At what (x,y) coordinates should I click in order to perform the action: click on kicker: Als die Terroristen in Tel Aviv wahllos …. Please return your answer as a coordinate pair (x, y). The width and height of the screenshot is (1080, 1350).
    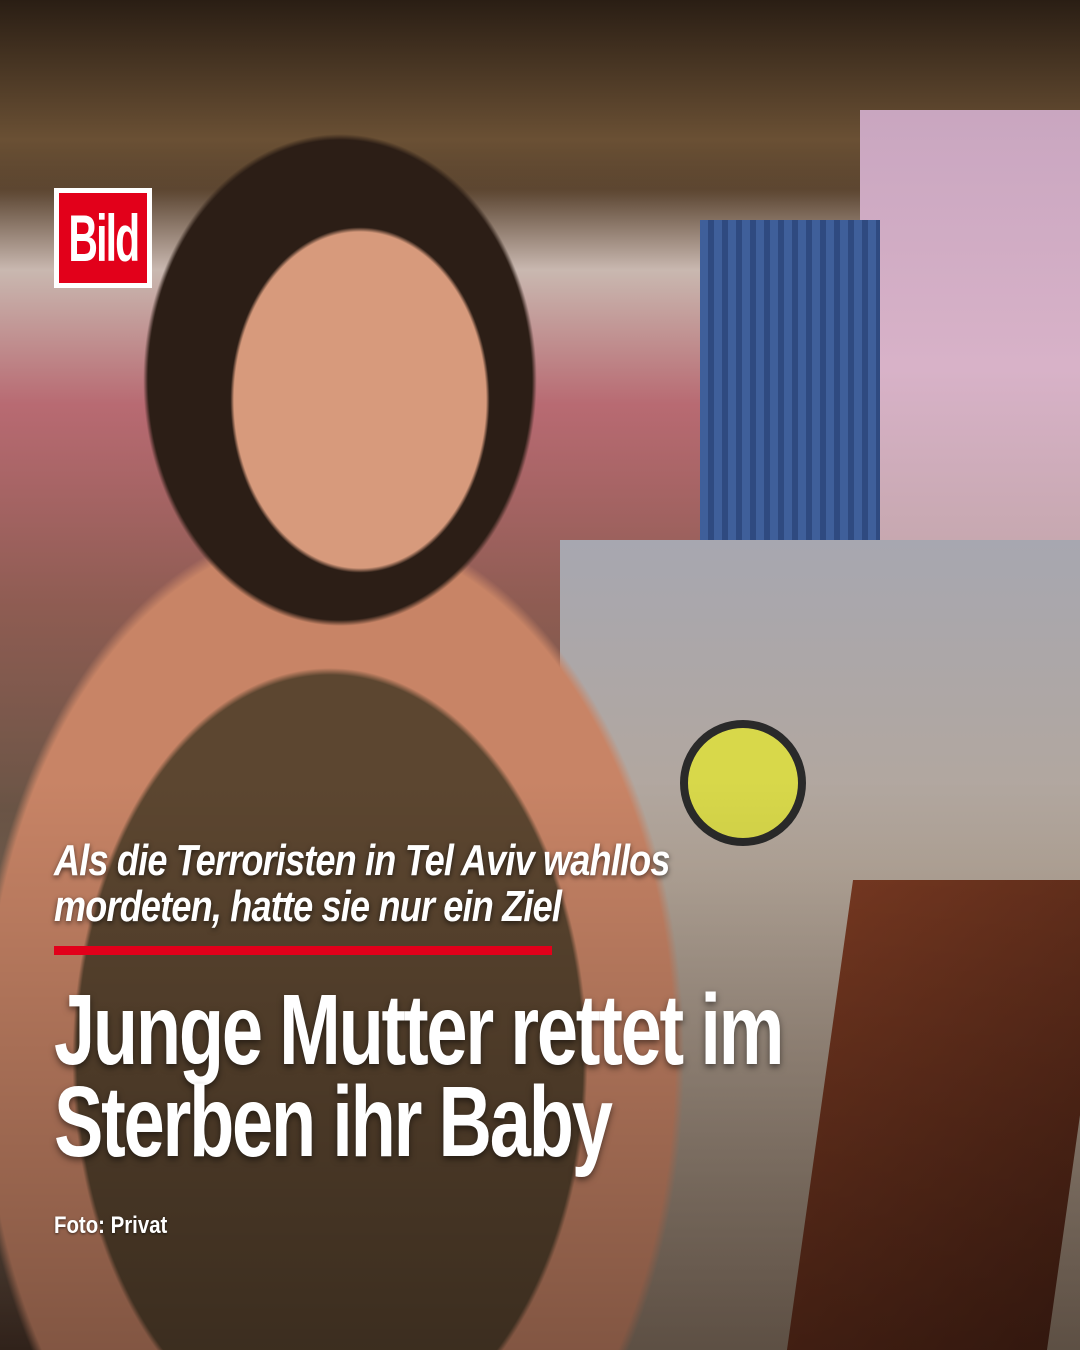
    Looking at the image, I should click on (362, 883).